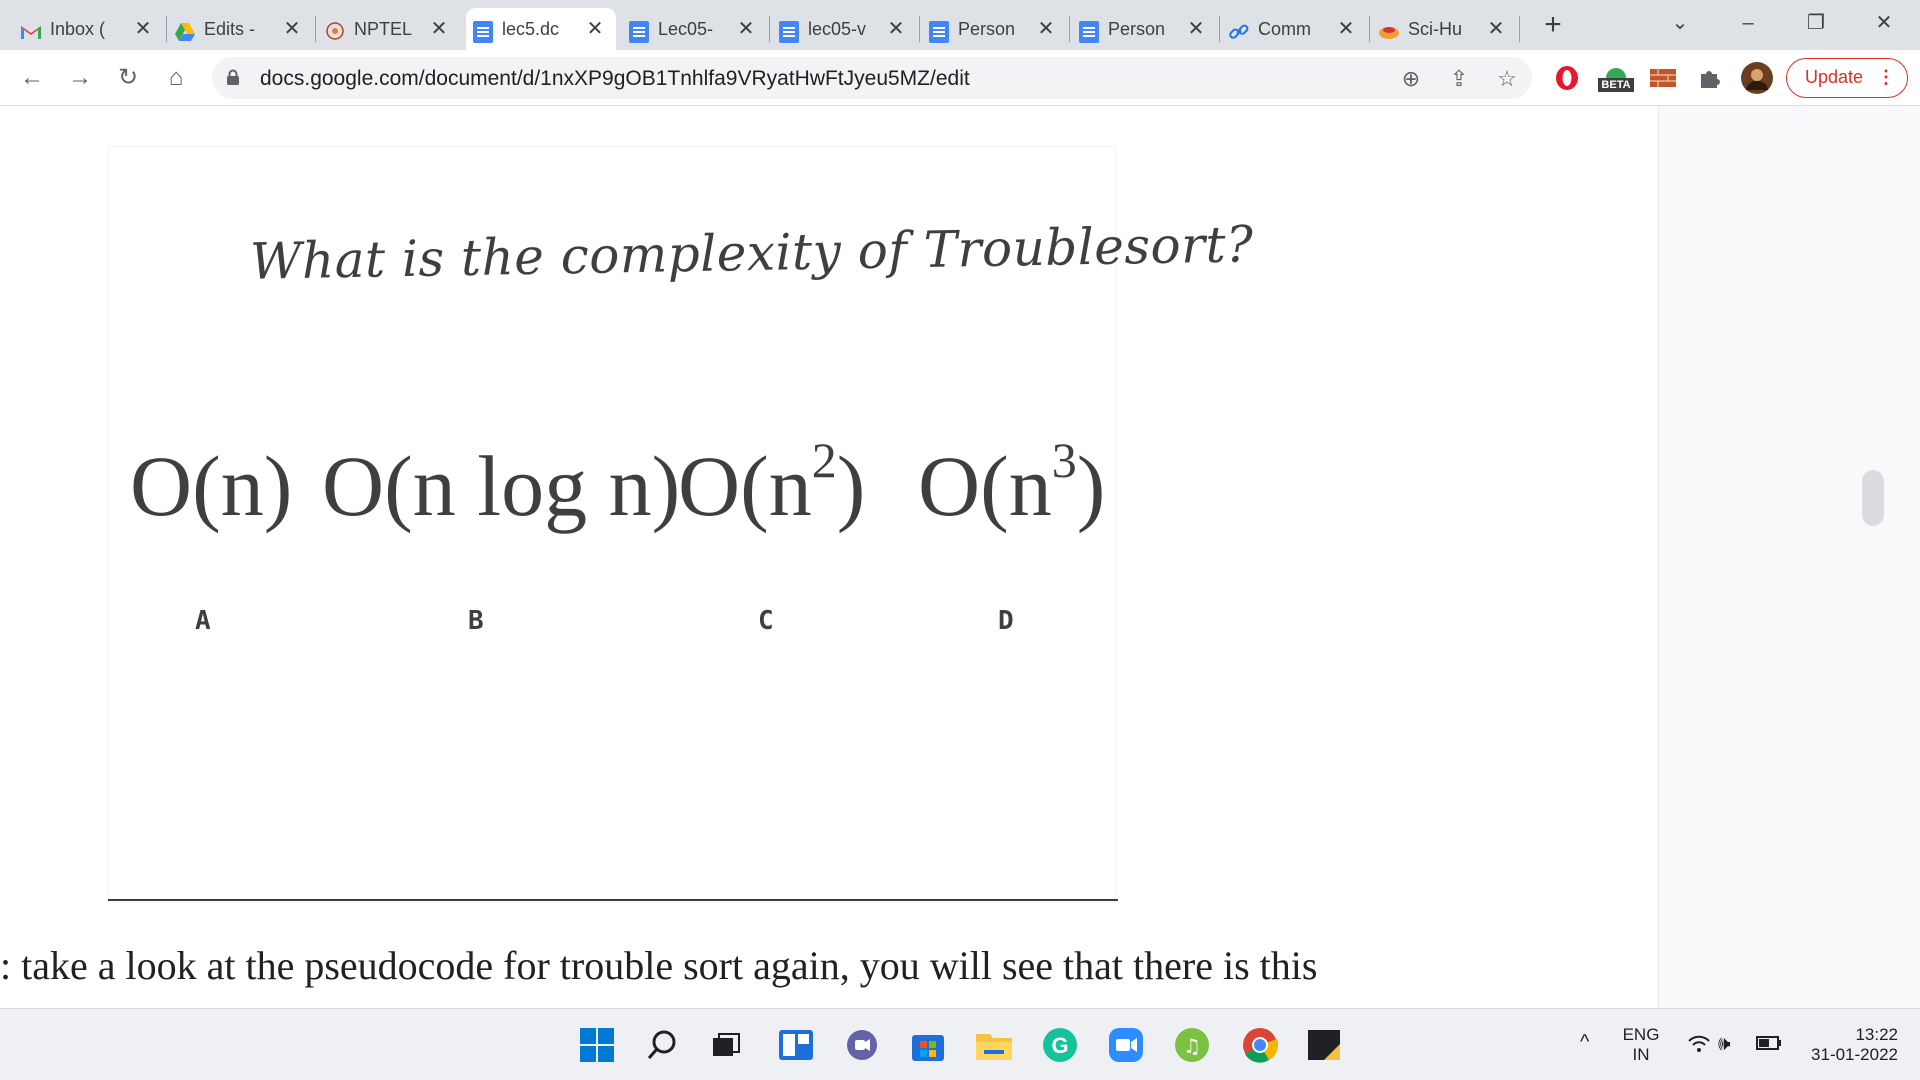 This screenshot has width=1920, height=1080. I want to click on close-window-button: ✕, so click(1884, 23).